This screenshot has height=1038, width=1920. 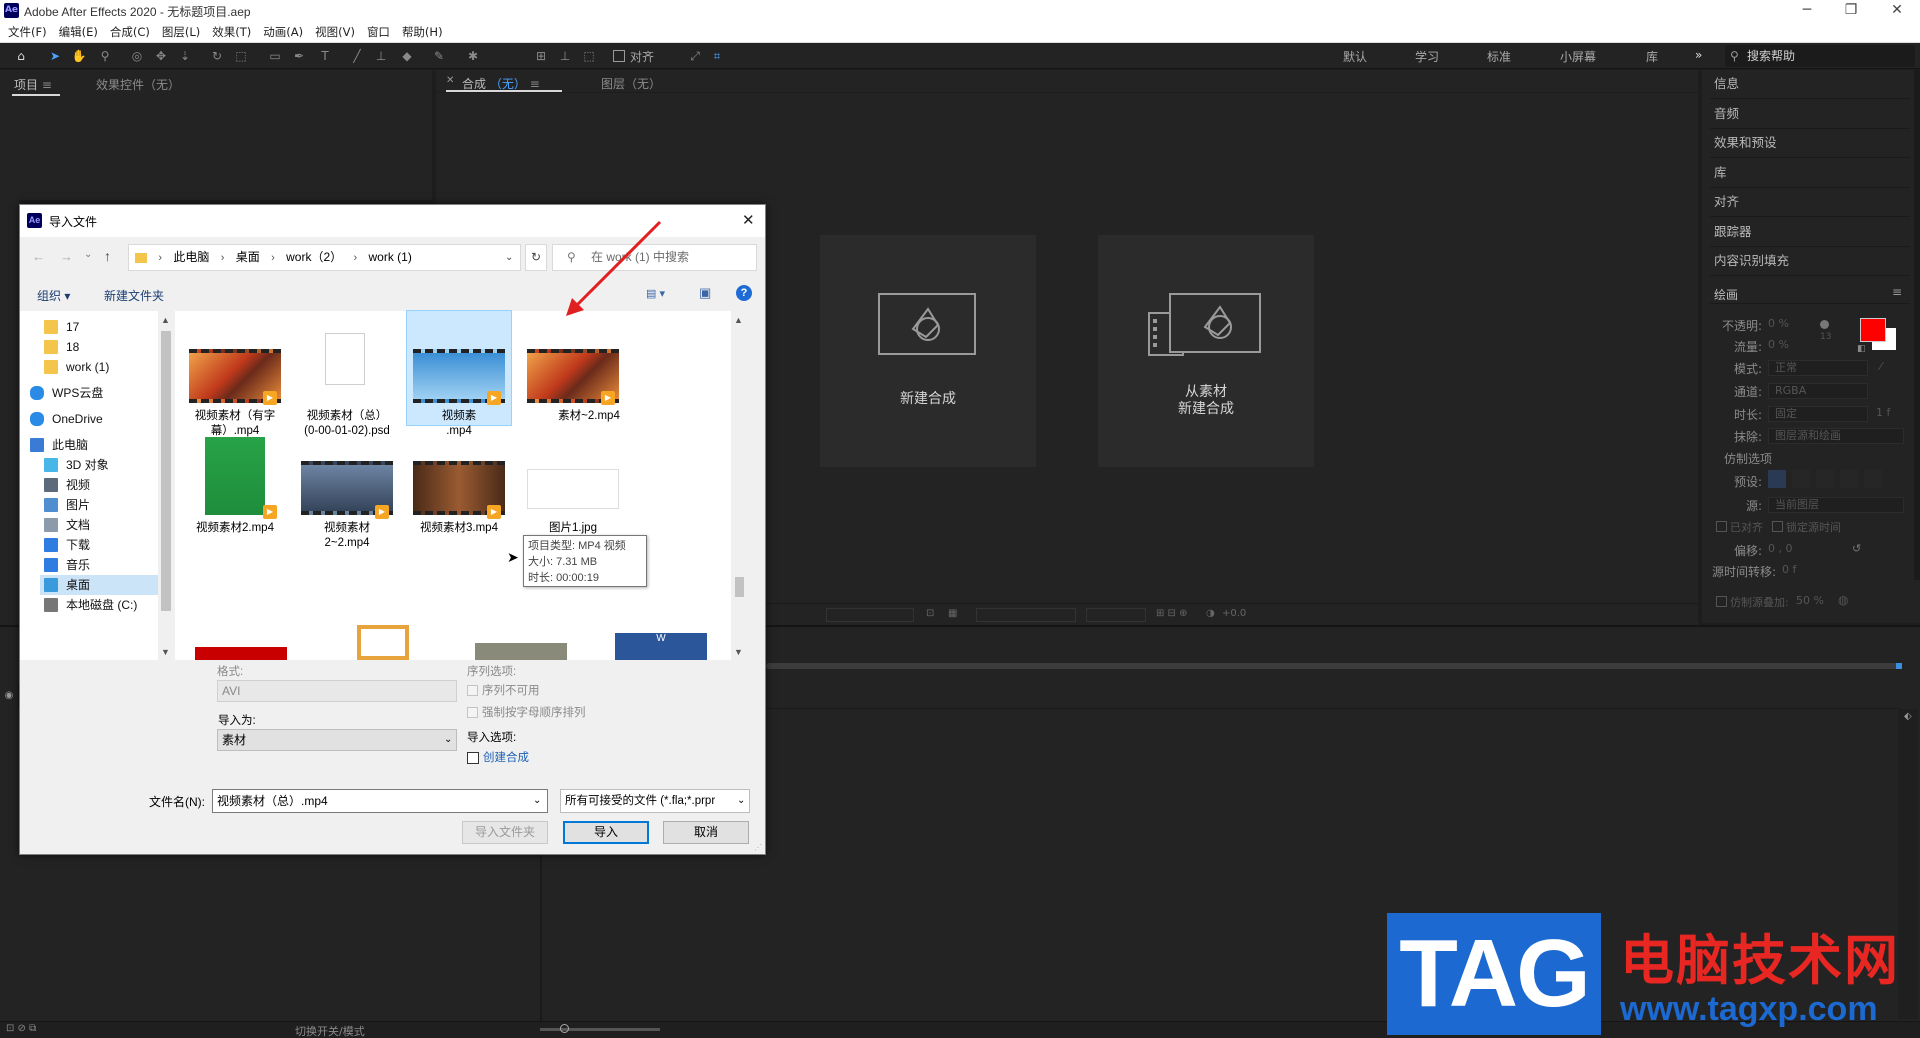 I want to click on dolly-tool-icon: ⇣, so click(x=185, y=56).